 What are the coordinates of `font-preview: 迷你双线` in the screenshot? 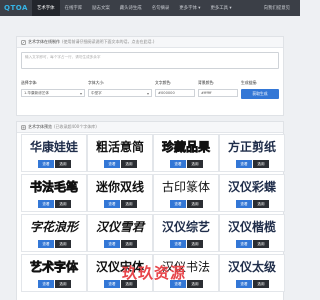 It's located at (120, 186).